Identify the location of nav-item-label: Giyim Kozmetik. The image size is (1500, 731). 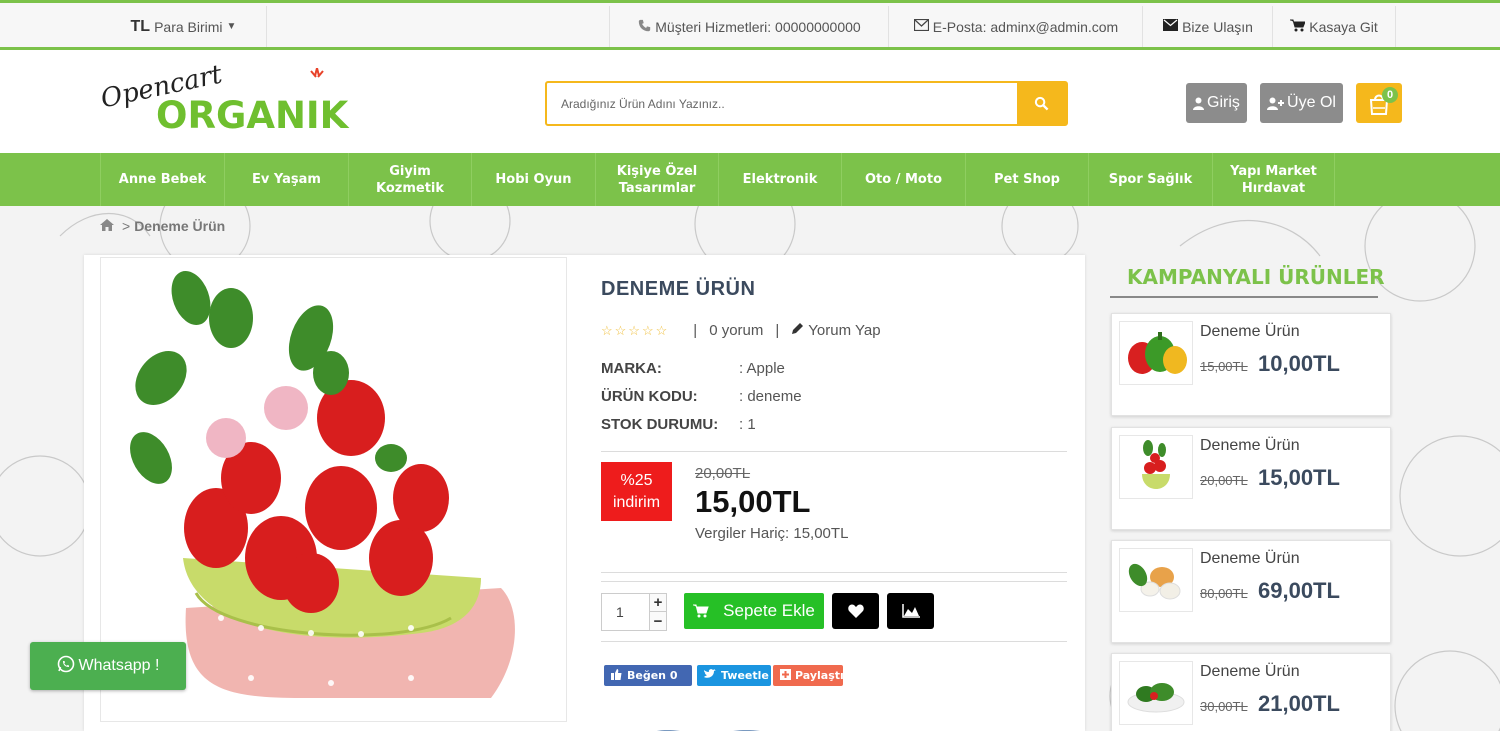
(410, 179).